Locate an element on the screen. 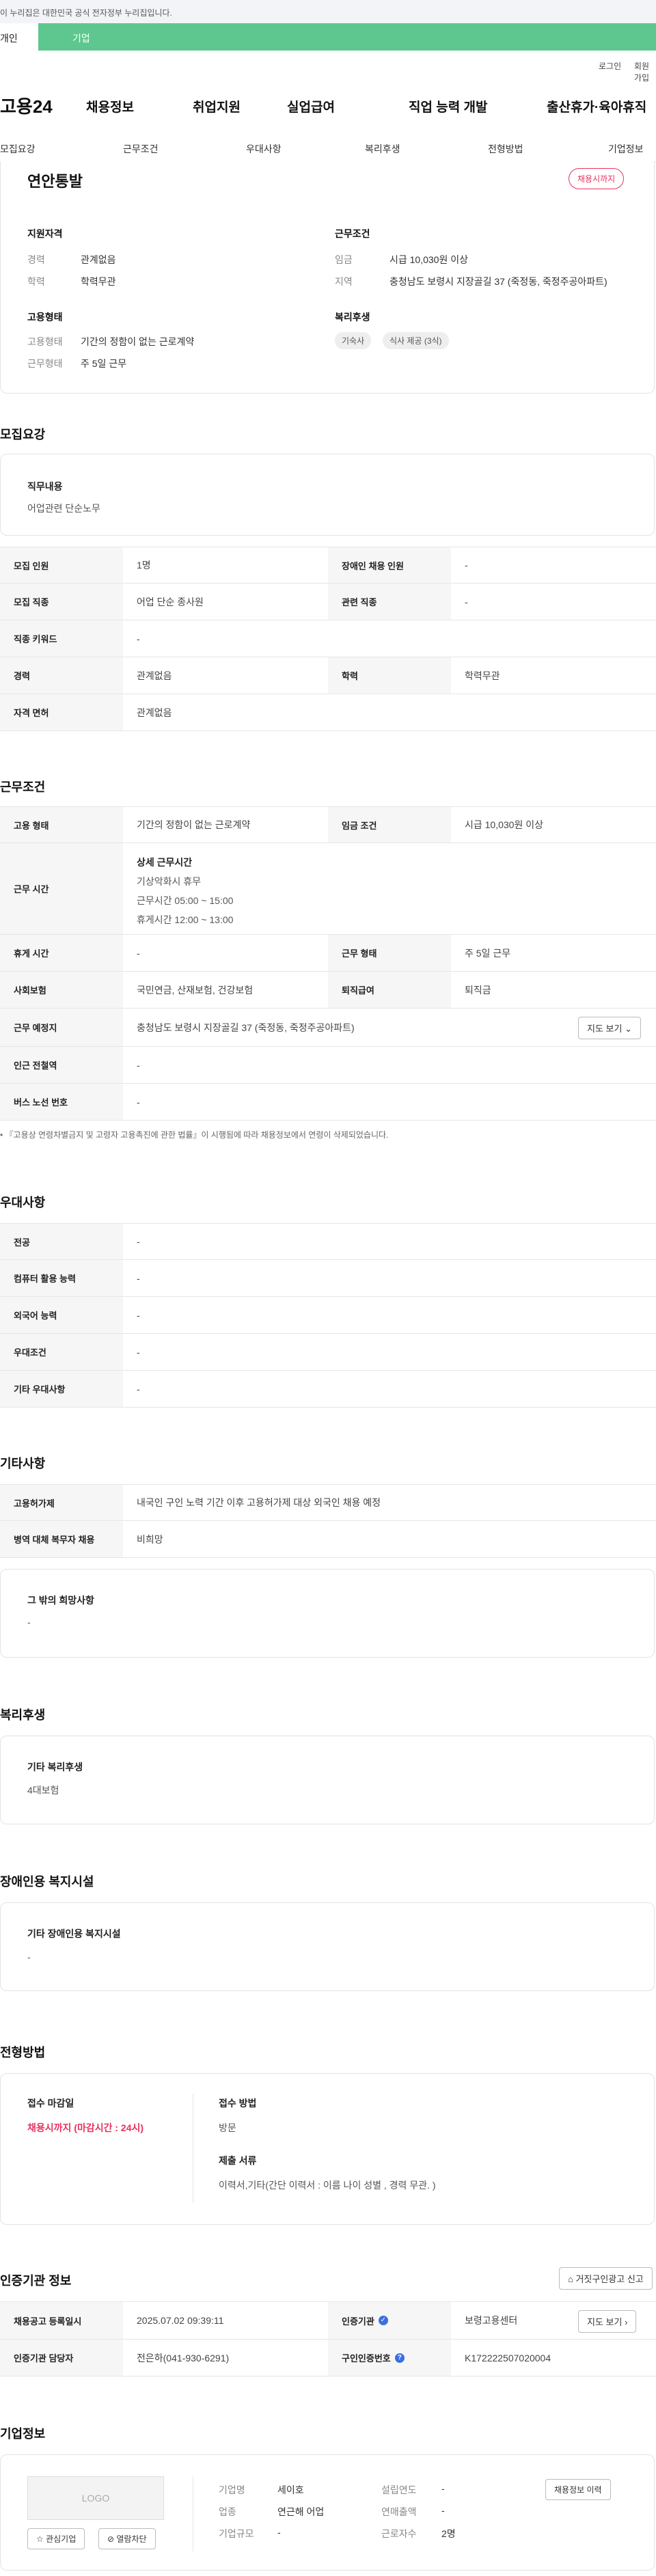 The height and width of the screenshot is (2576, 656). table-header: 버스 노선 번호 is located at coordinates (61, 1102).